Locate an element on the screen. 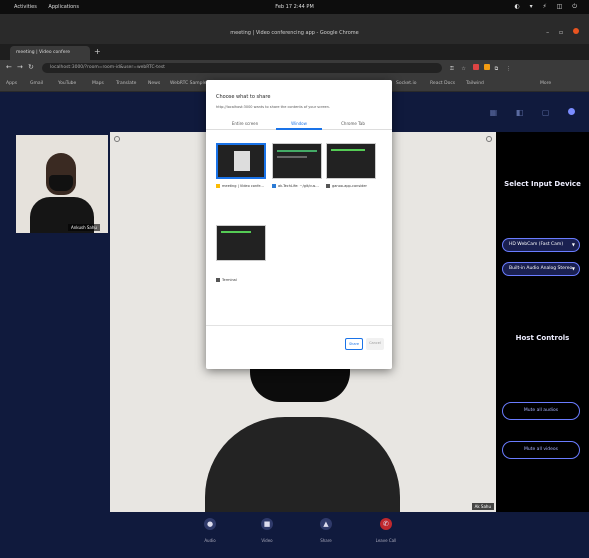 The width and height of the screenshot is (589, 558). cancel-button: Cancel is located at coordinates (375, 344).